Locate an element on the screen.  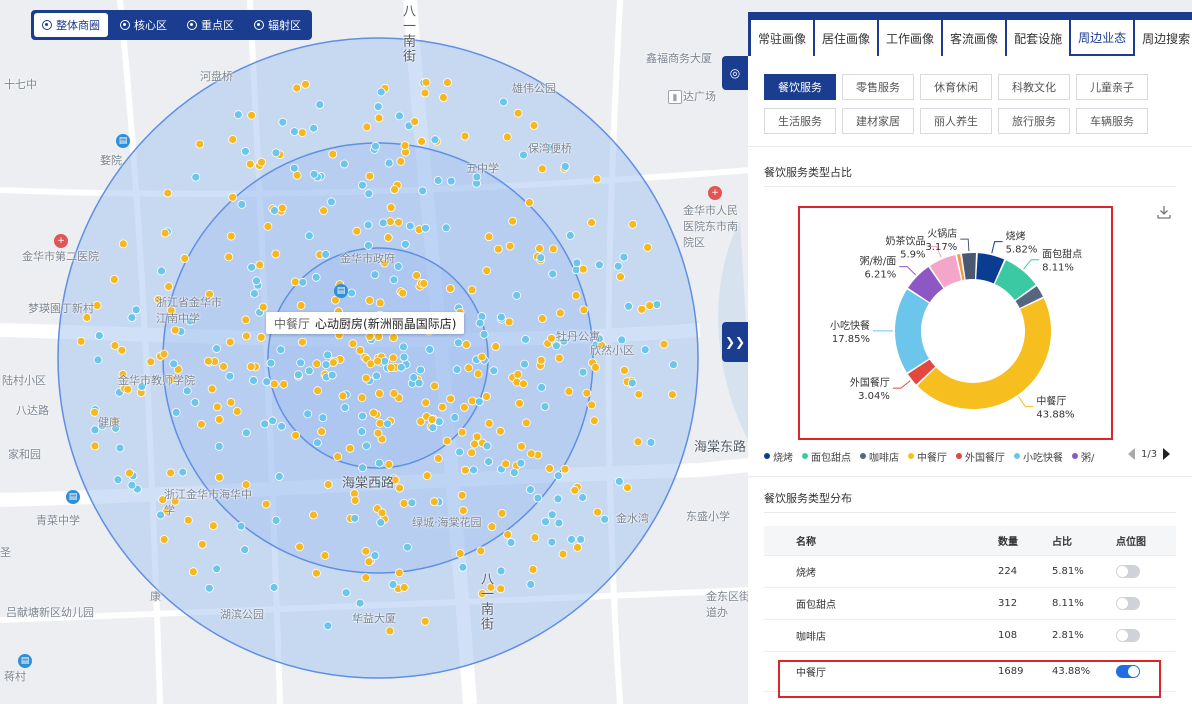
building-icon: ▤ is located at coordinates (341, 291).